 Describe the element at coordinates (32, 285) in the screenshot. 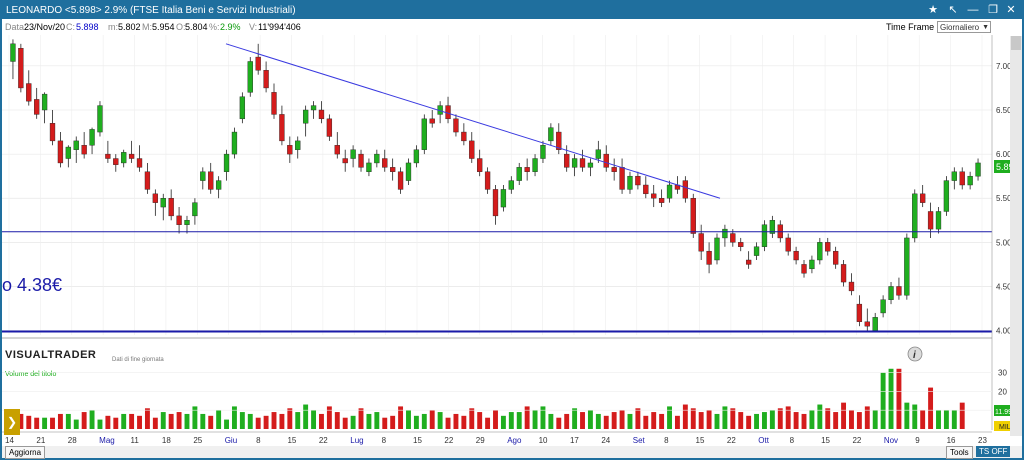

I see `annotation-text: o 4.38€` at that location.